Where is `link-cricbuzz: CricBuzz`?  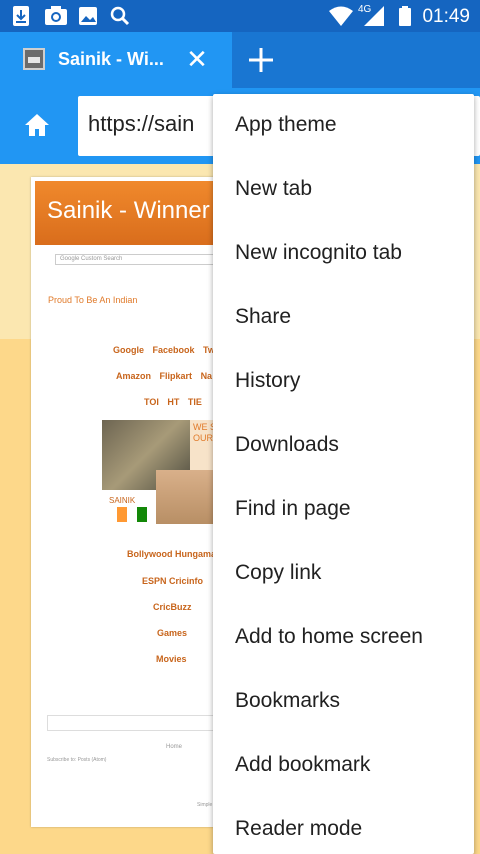
link-cricbuzz: CricBuzz is located at coordinates (131, 607).